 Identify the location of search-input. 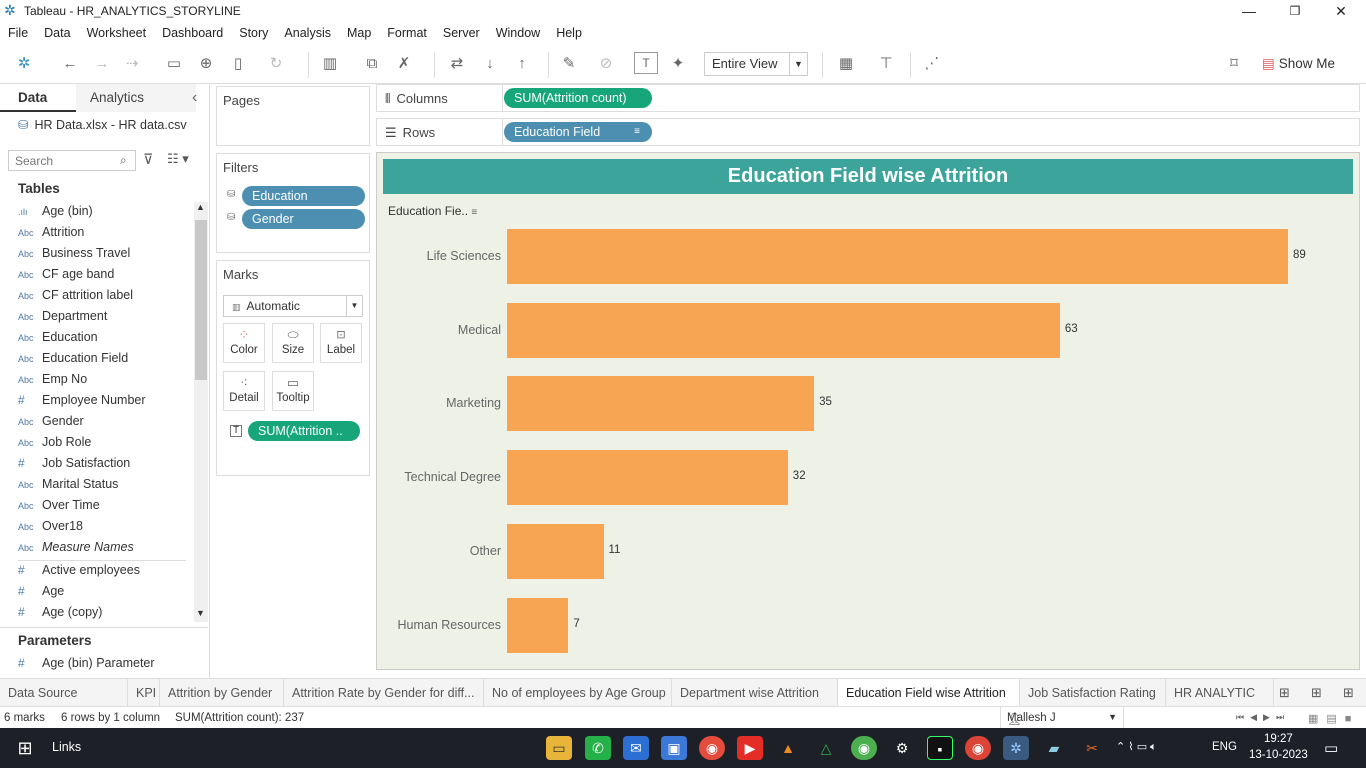
(72, 160).